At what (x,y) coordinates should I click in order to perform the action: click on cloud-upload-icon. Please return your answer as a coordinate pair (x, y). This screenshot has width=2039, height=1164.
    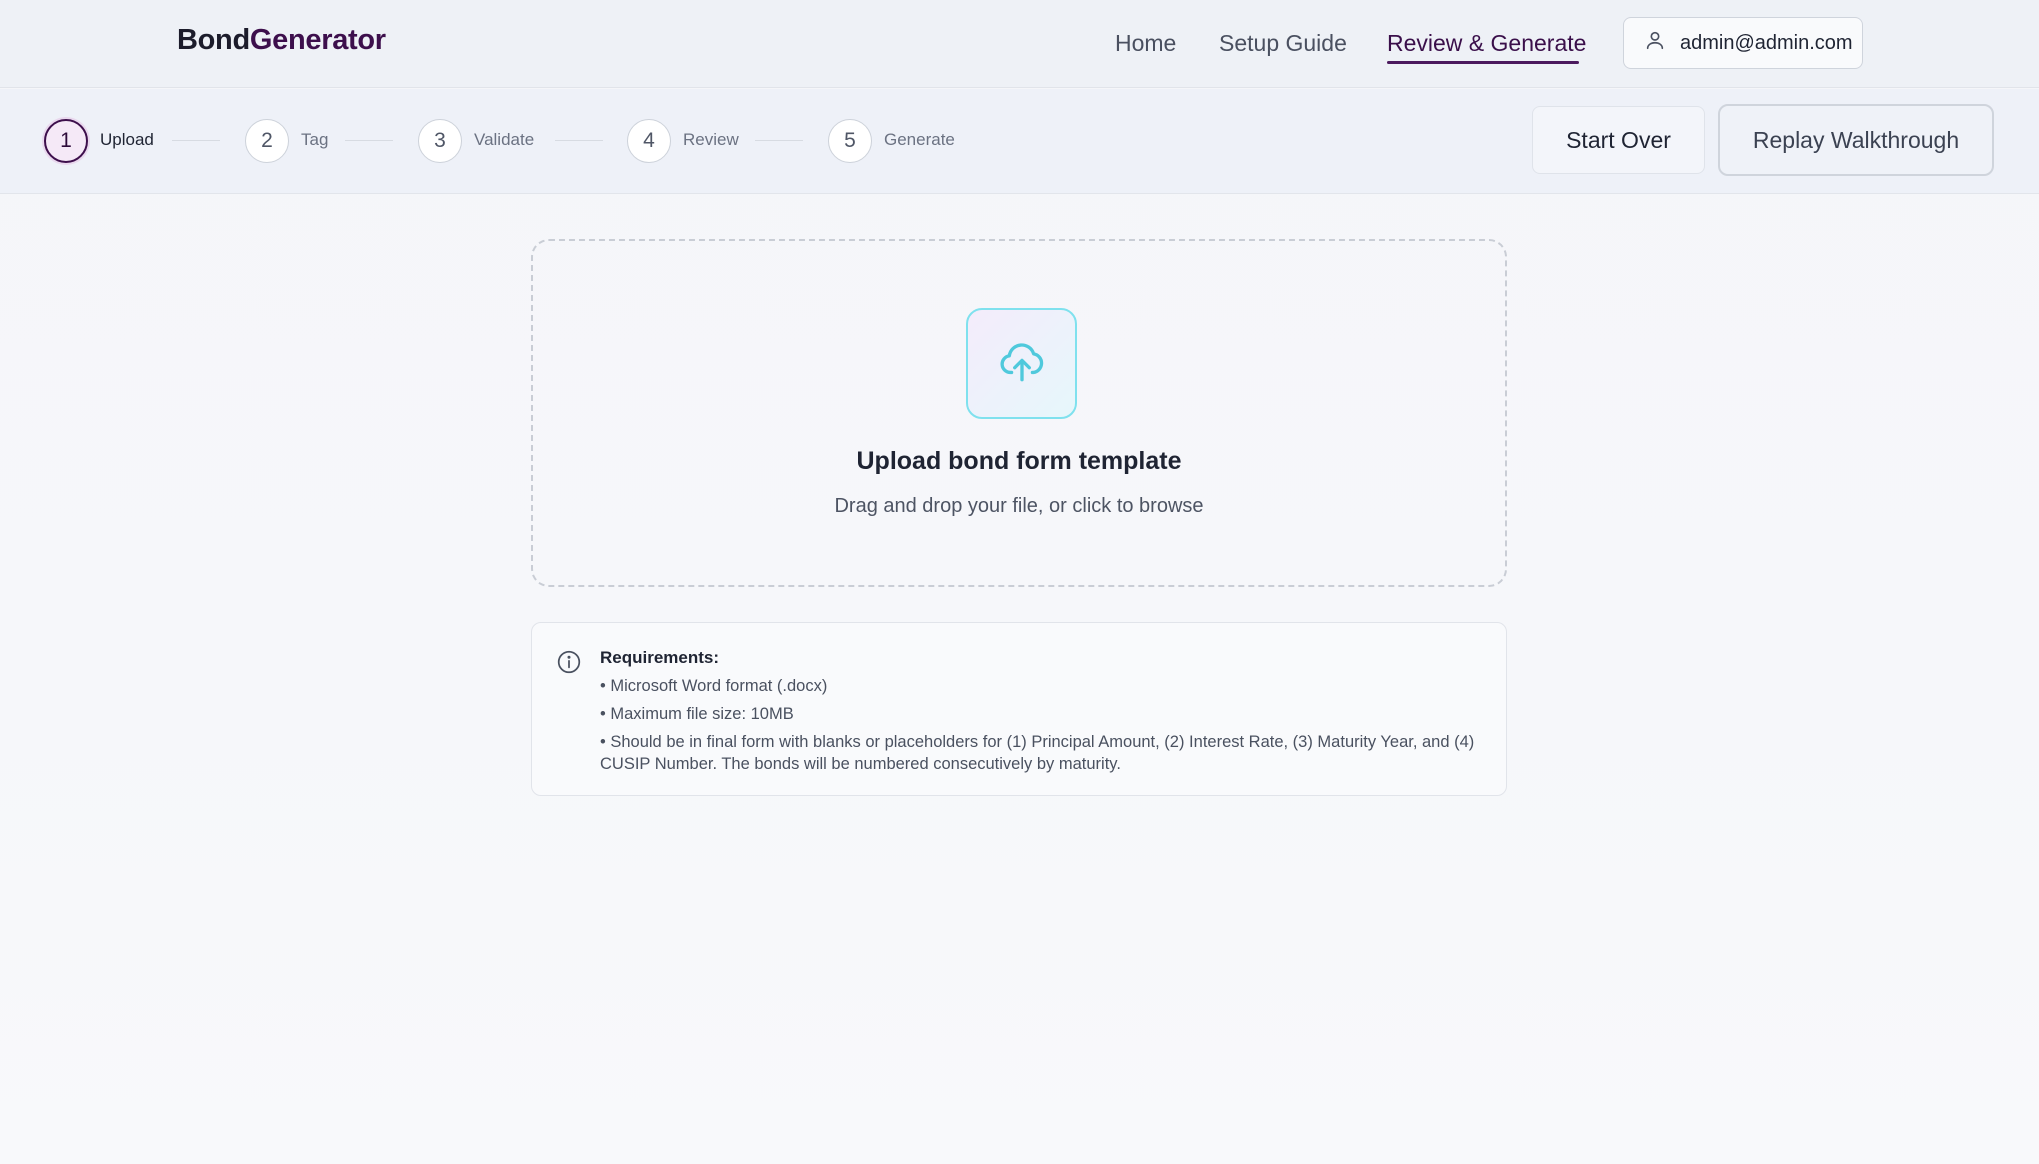
    Looking at the image, I should click on (1022, 363).